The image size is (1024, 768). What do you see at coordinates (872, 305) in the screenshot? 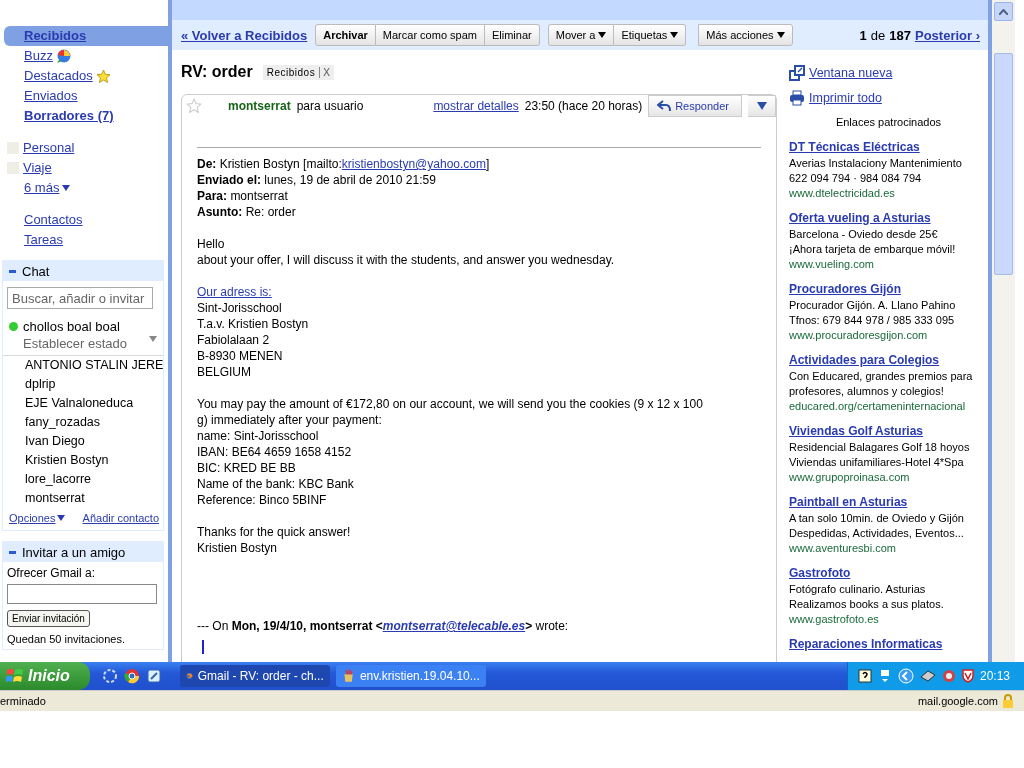
I see `ad-text: Procurador Gijón. A. Llano Pahino` at bounding box center [872, 305].